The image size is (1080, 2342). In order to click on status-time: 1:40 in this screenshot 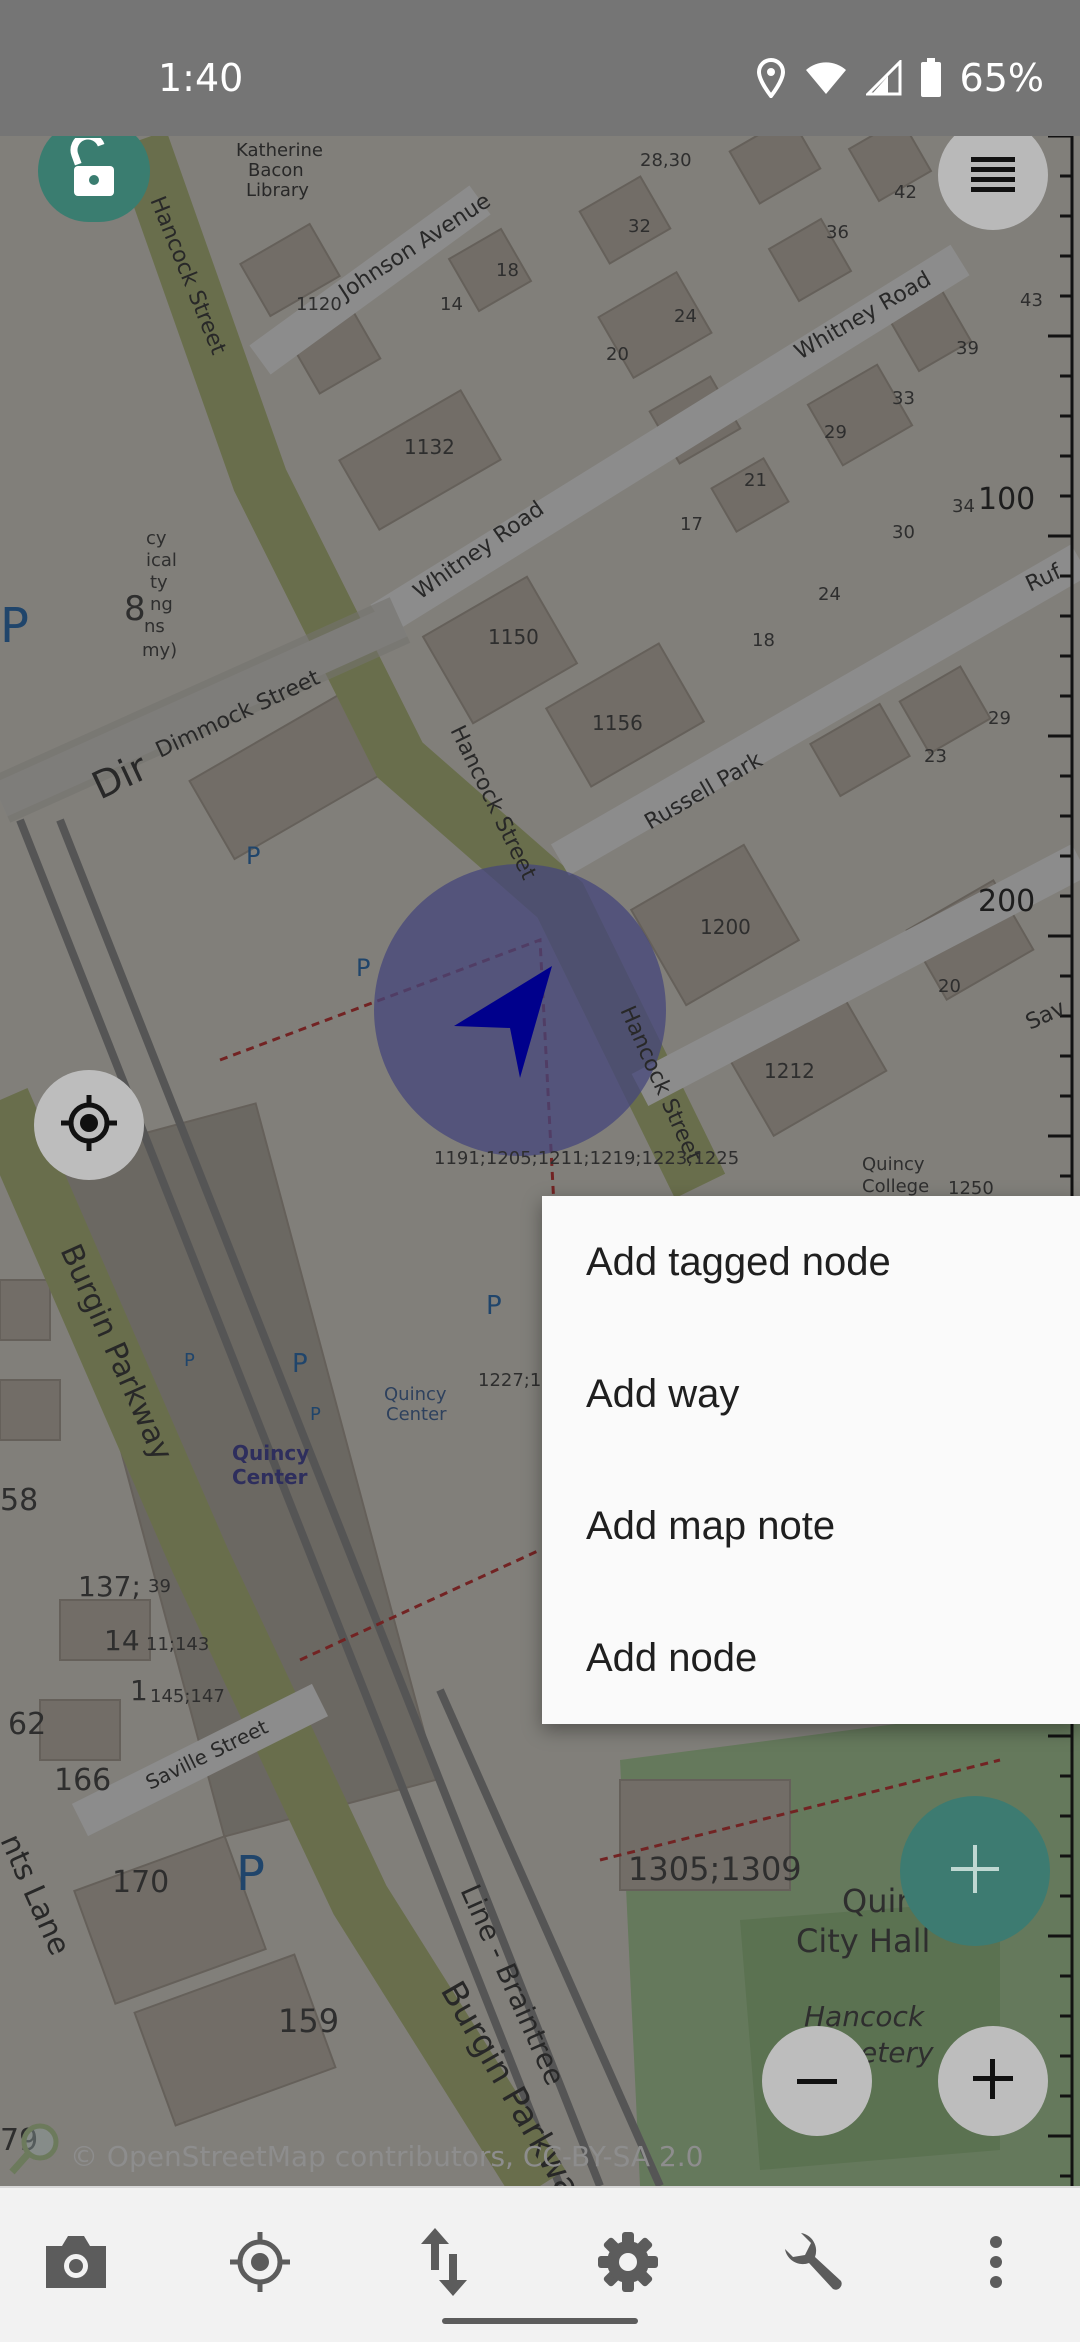, I will do `click(201, 78)`.